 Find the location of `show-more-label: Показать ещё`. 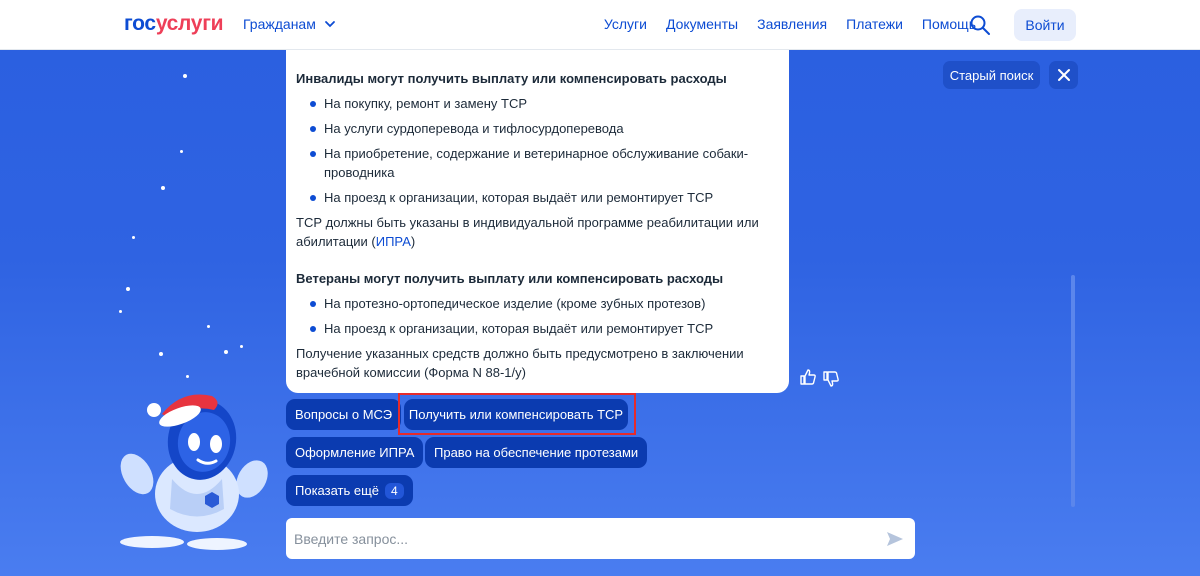

show-more-label: Показать ещё is located at coordinates (337, 490).